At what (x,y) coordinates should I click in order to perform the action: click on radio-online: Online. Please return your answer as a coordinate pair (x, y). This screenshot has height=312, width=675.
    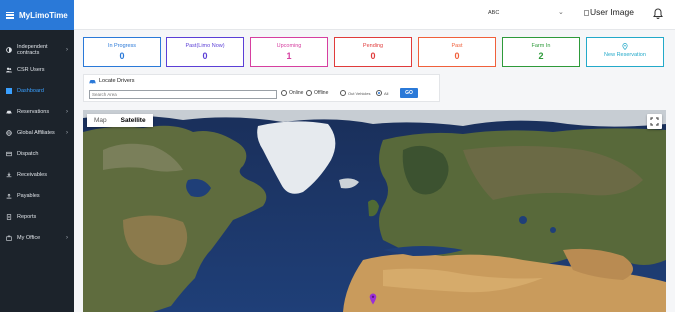
    Looking at the image, I should click on (292, 93).